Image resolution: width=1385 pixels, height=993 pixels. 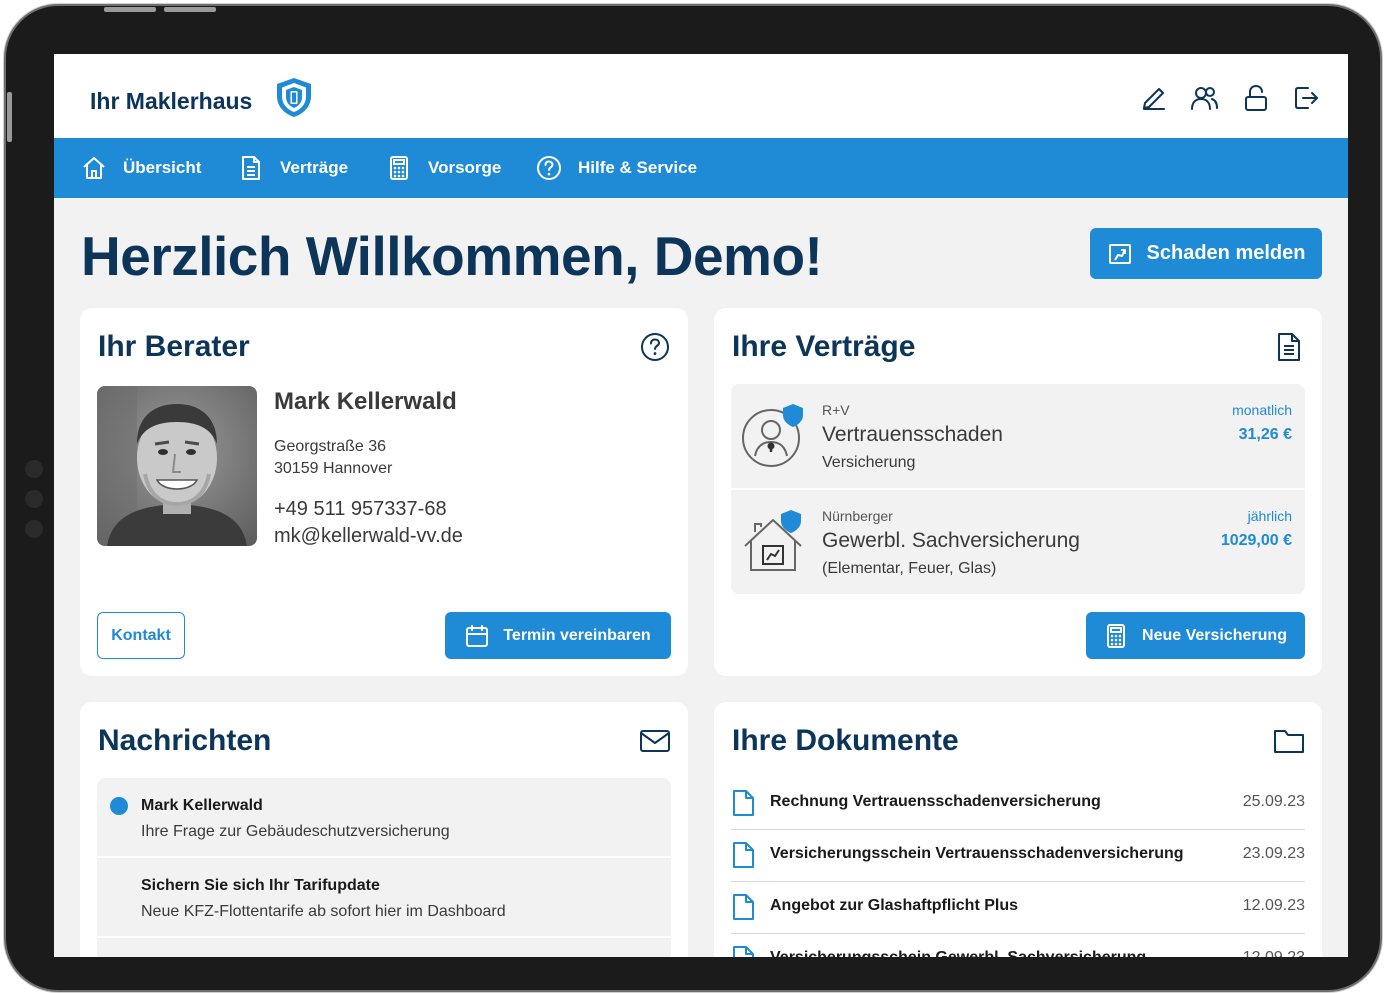 What do you see at coordinates (909, 568) in the screenshot?
I see `contract-subtitle: (Elementar, Feuer, Glas)` at bounding box center [909, 568].